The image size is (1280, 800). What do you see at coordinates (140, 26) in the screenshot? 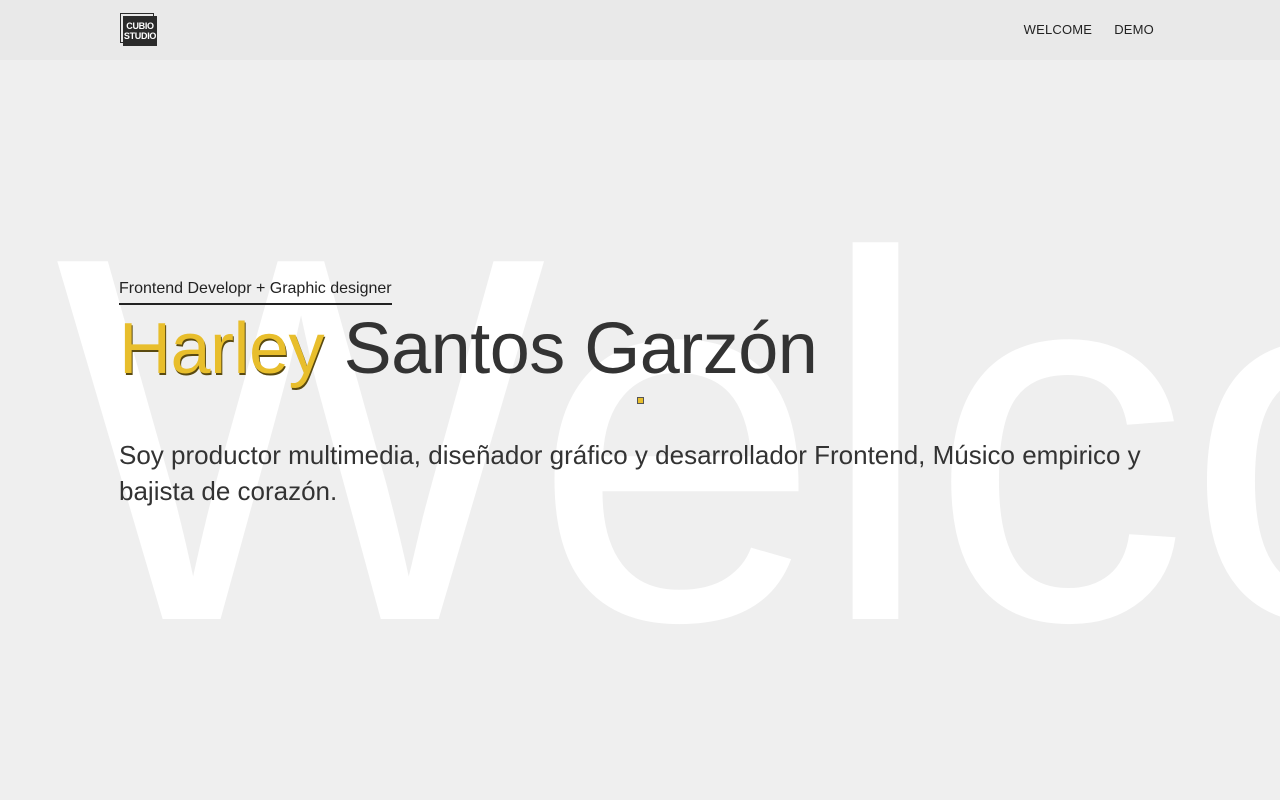
I see `logo-line-1: CUBIO` at bounding box center [140, 26].